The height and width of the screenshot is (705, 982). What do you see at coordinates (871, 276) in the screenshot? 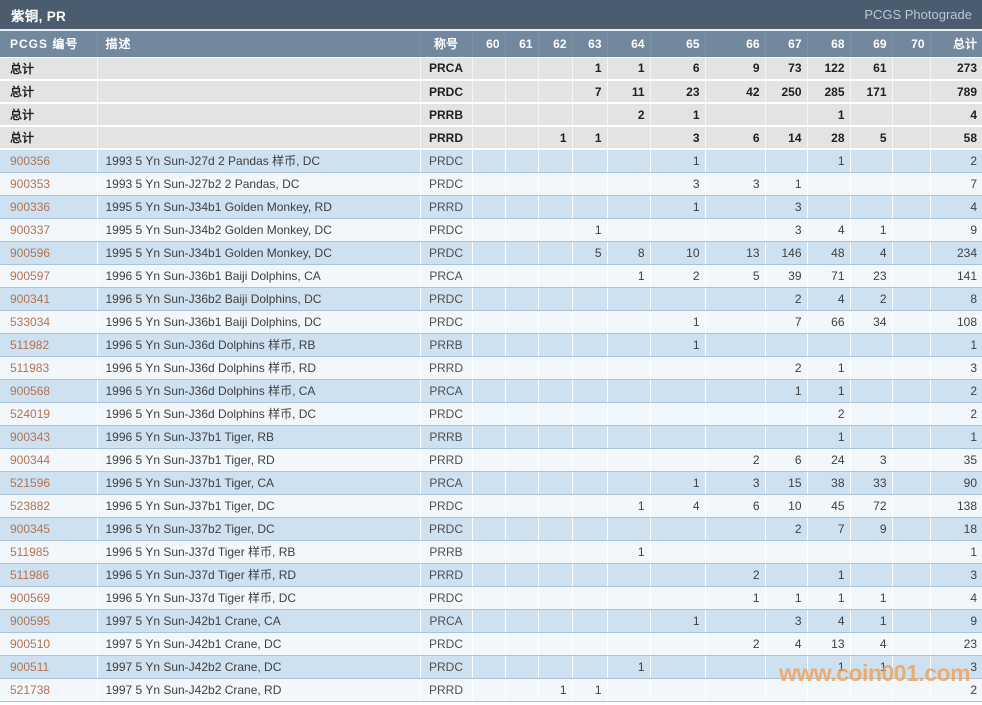
I see `count-69-cell: 23` at bounding box center [871, 276].